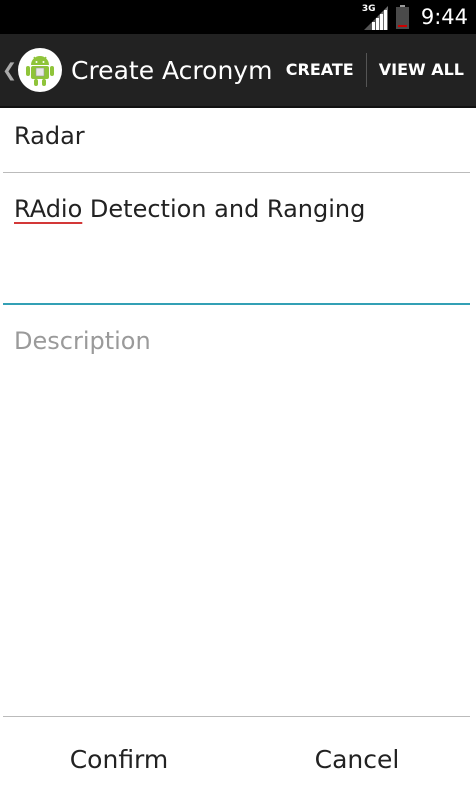  What do you see at coordinates (236, 716) in the screenshot?
I see `description-underline` at bounding box center [236, 716].